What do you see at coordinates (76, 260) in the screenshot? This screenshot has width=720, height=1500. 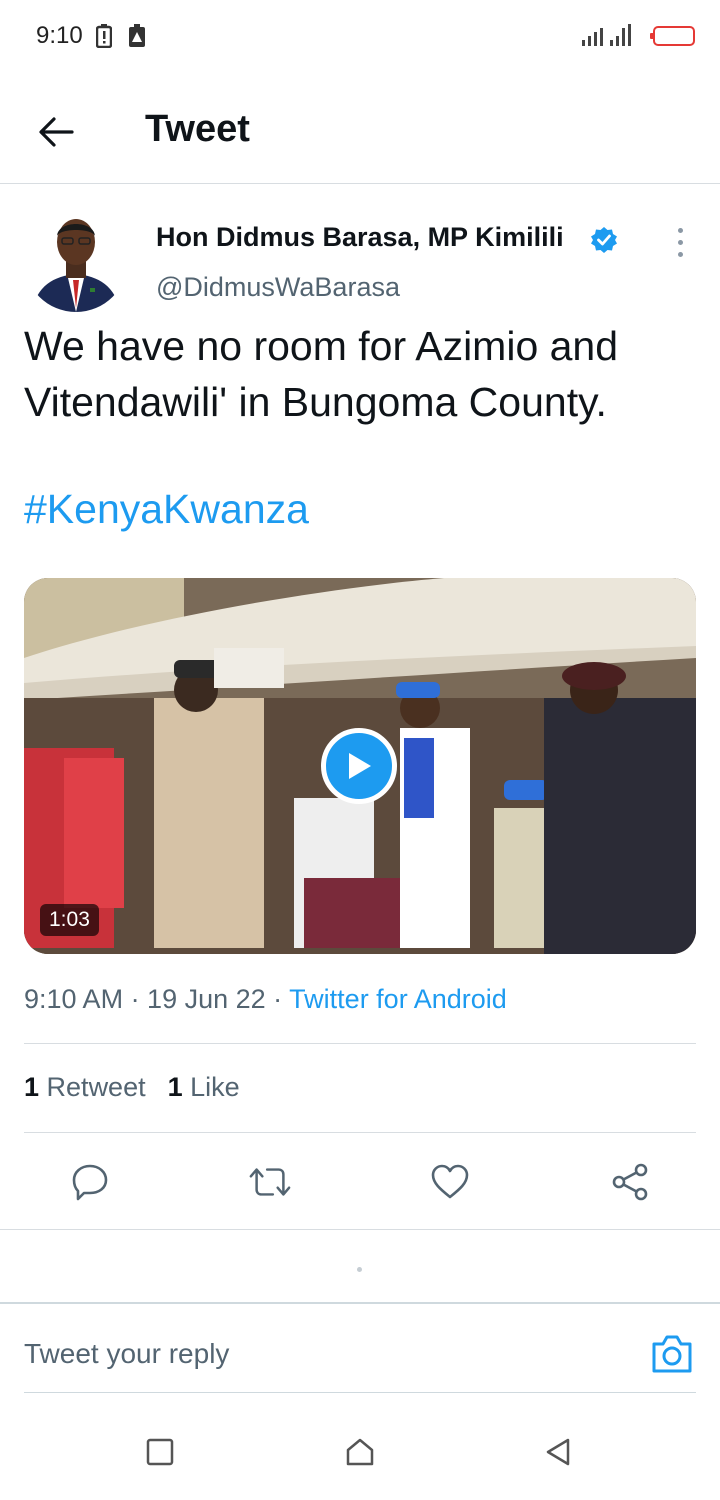 I see `avatar` at bounding box center [76, 260].